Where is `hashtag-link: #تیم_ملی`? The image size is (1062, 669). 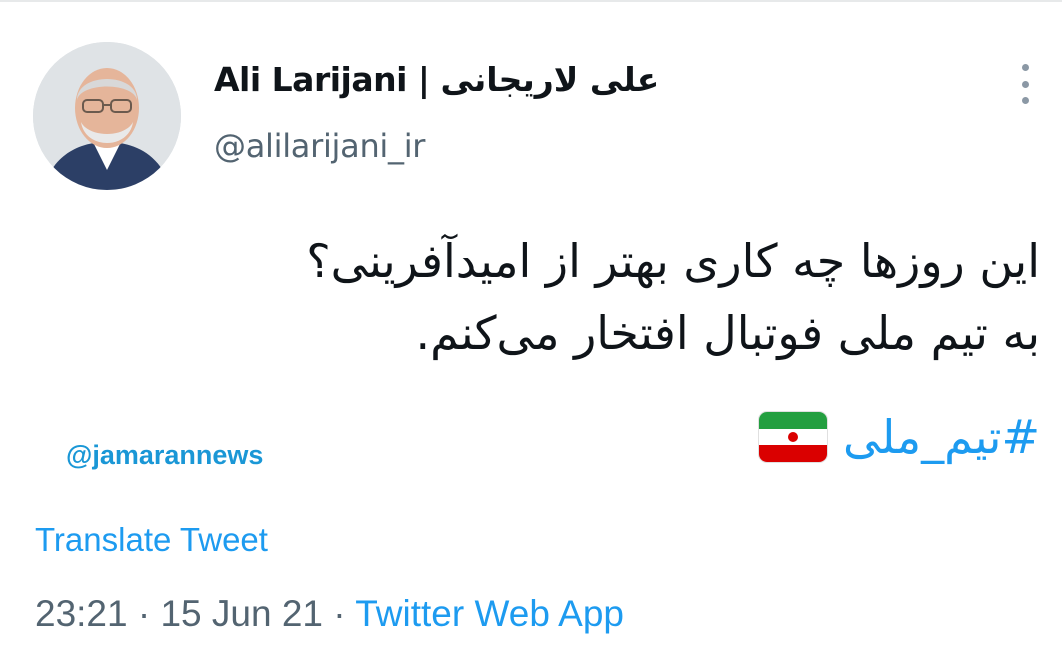 hashtag-link: #تیم_ملی is located at coordinates (941, 437).